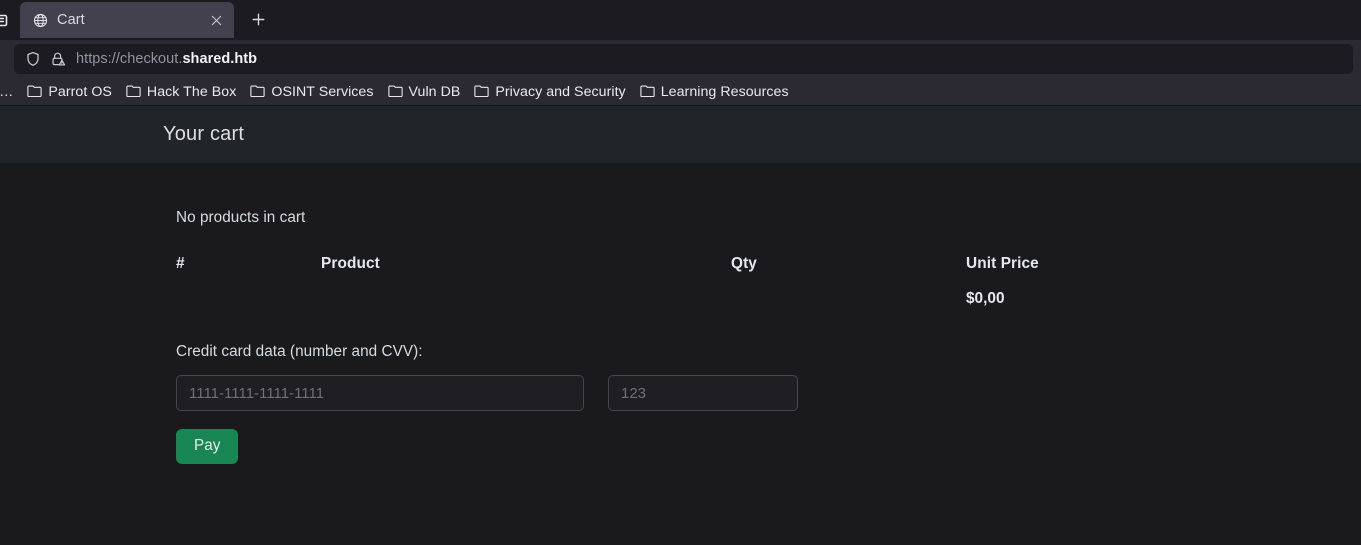 This screenshot has height=545, width=1361. What do you see at coordinates (241, 217) in the screenshot?
I see `empty-cart-message: No products in cart` at bounding box center [241, 217].